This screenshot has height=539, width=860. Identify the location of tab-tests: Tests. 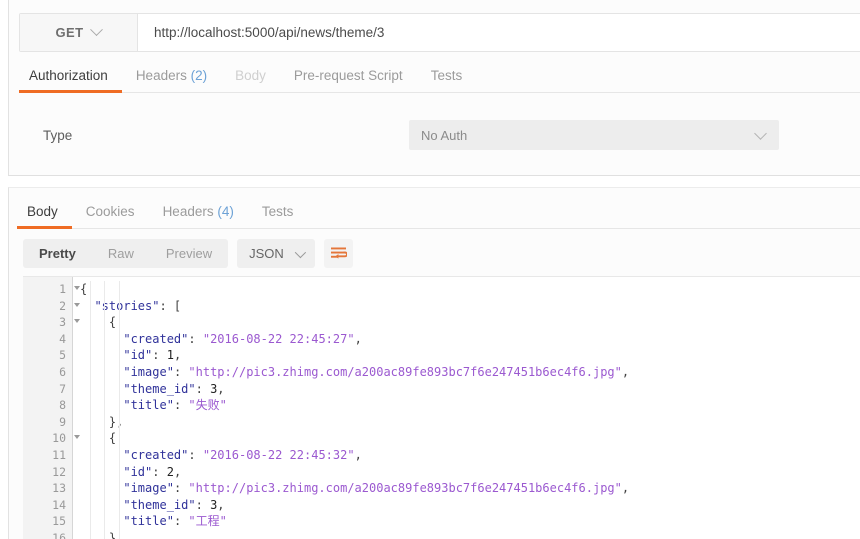
(447, 80).